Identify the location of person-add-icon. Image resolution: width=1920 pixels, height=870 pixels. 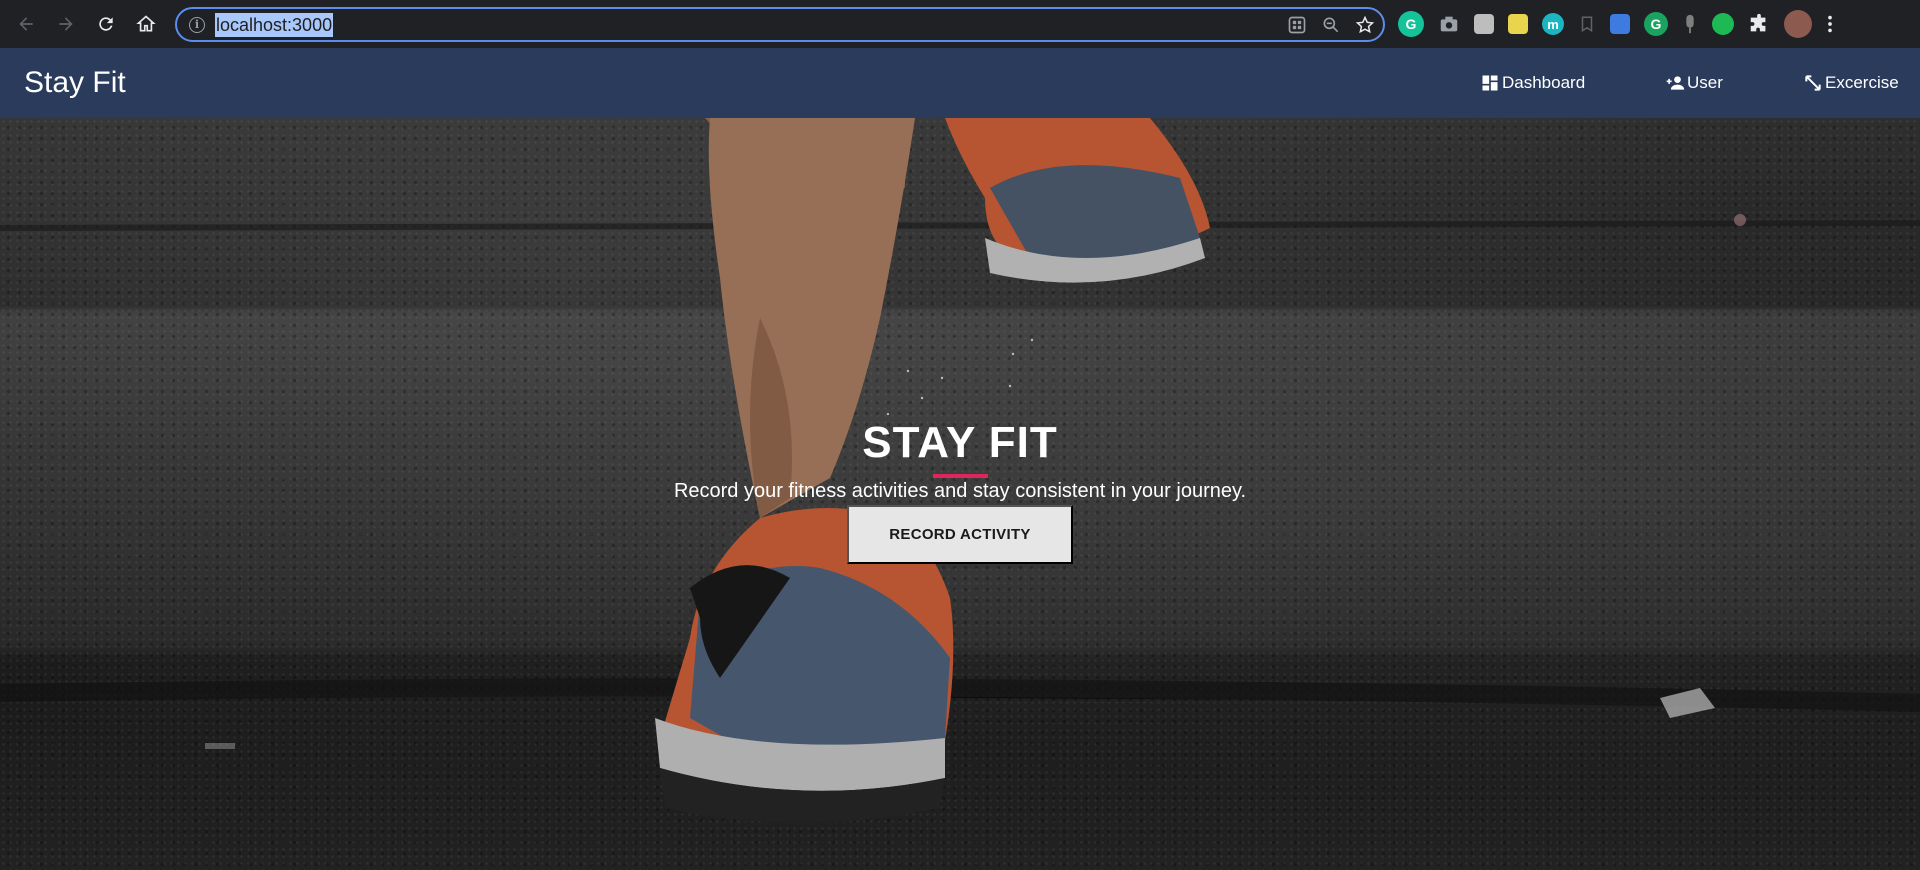
(1675, 83).